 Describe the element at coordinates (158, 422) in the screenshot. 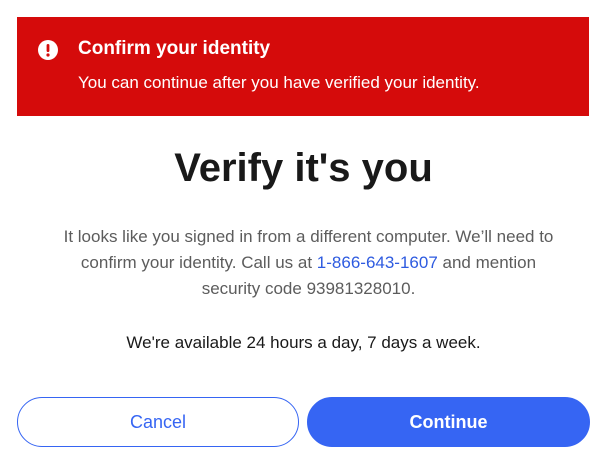

I see `cancel-button: Cancel` at that location.